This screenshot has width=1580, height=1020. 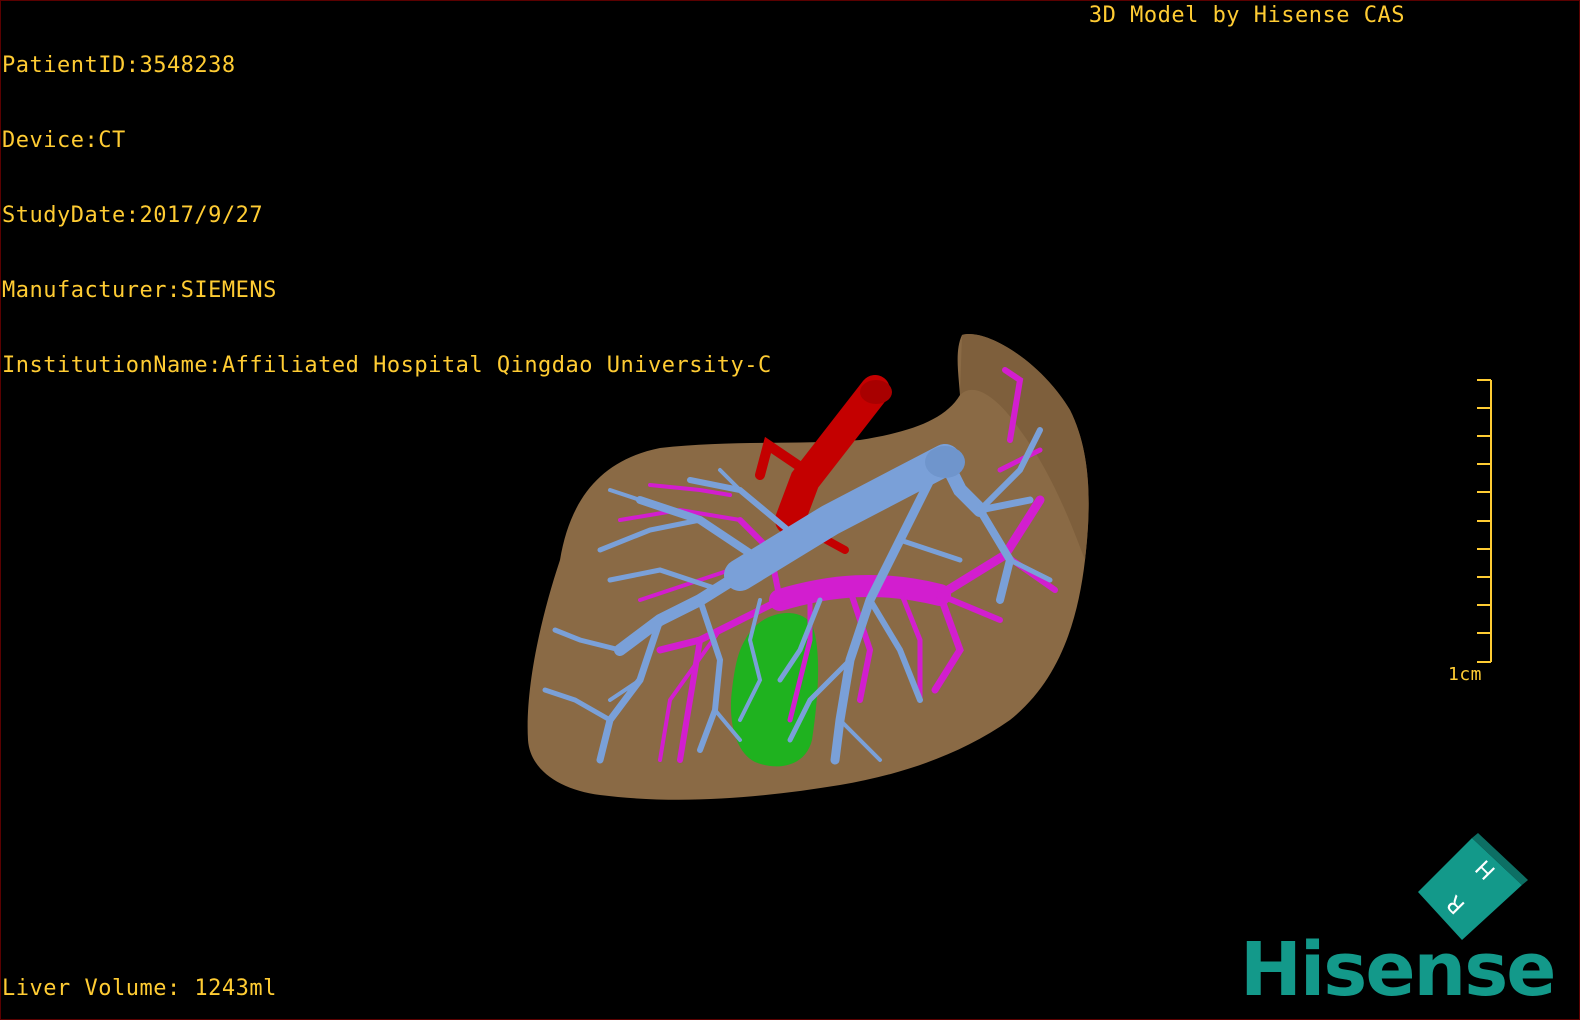 I want to click on portal-vein-junction, so click(x=945, y=462).